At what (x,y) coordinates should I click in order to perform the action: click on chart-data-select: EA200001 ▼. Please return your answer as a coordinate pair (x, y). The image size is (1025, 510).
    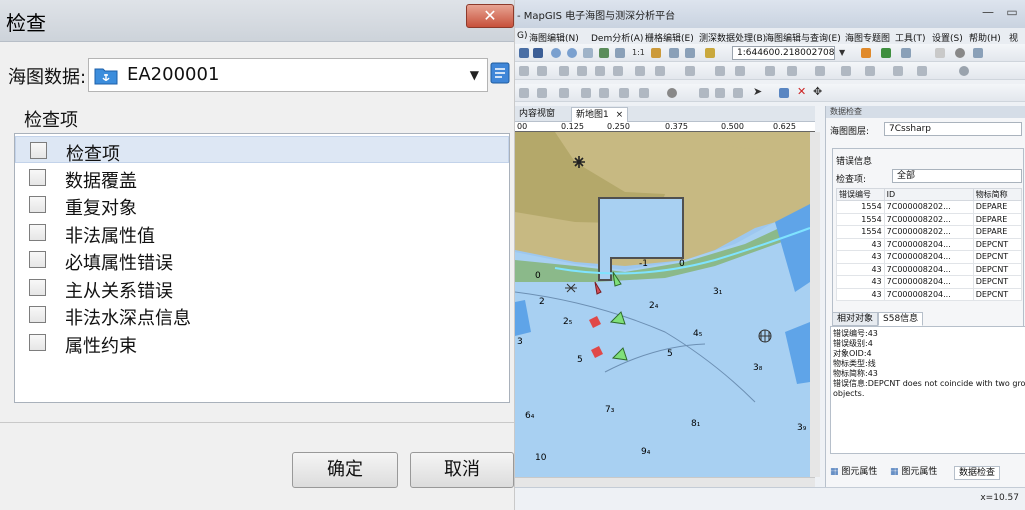
    Looking at the image, I should click on (288, 75).